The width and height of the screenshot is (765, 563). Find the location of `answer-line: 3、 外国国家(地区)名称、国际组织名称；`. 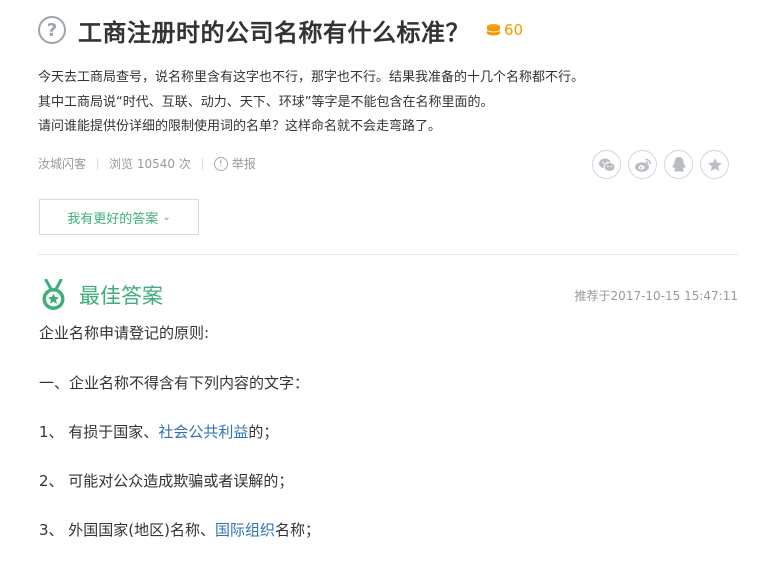

answer-line: 3、 外国国家(地区)名称、国际组织名称； is located at coordinates (179, 529).